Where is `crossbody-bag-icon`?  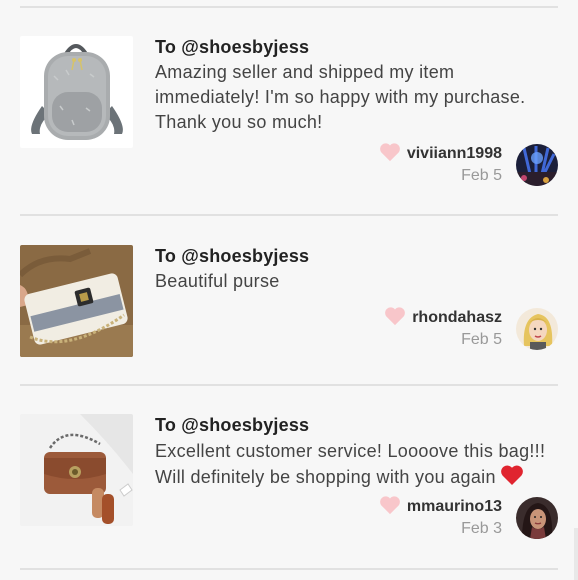
crossbody-bag-icon is located at coordinates (76, 470).